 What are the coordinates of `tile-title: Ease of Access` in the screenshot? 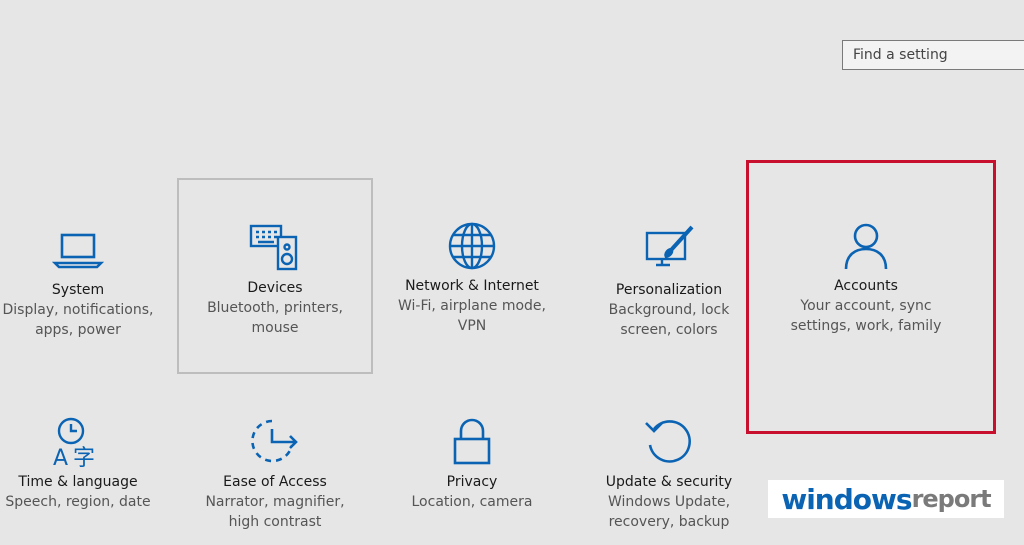 It's located at (275, 482).